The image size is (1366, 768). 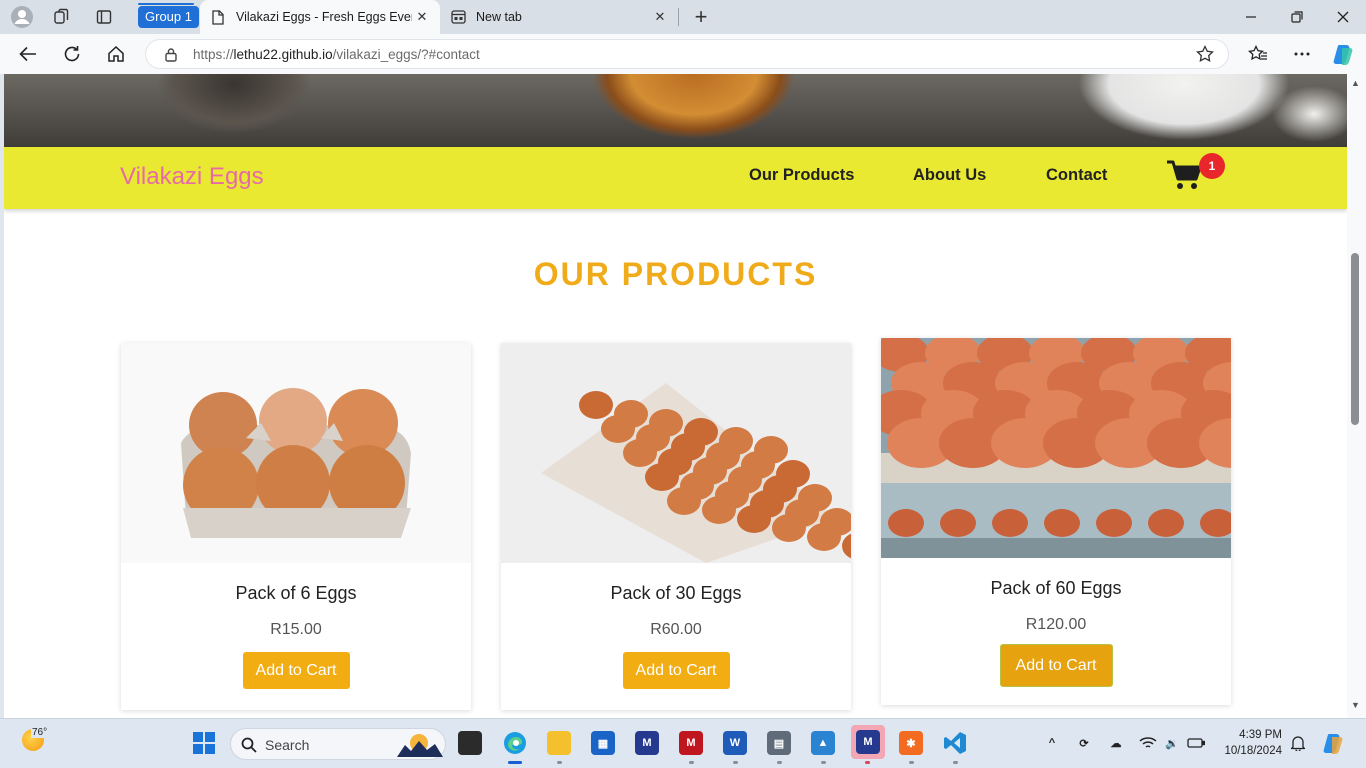 I want to click on product-card-60: Pack of 60 Eggs R120.00 Add to Cart, so click(x=1056, y=521).